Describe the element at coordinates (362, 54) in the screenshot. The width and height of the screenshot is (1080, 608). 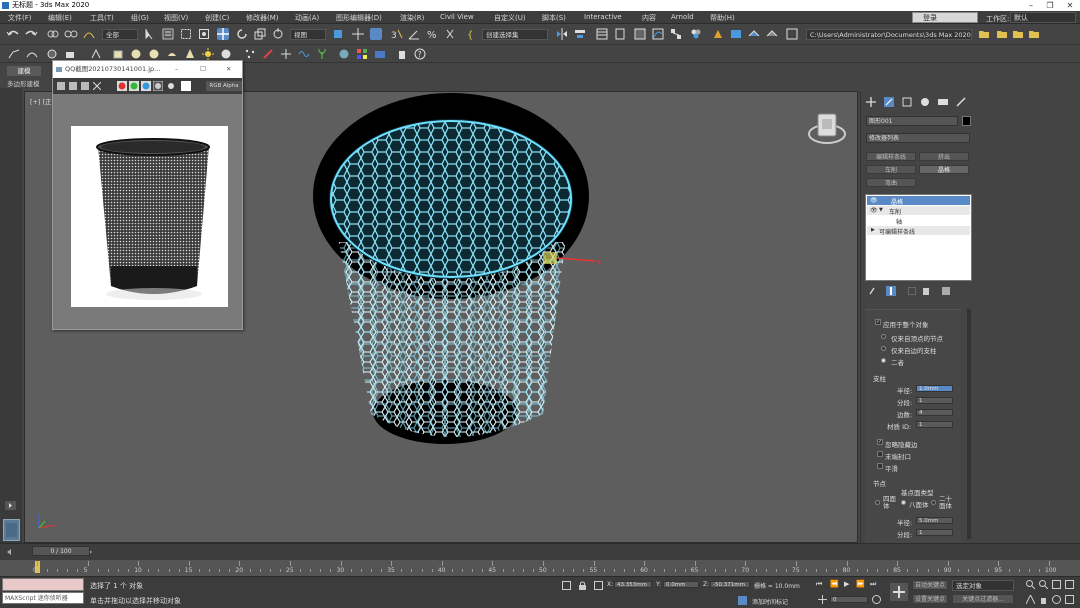
I see `grid-icon` at that location.